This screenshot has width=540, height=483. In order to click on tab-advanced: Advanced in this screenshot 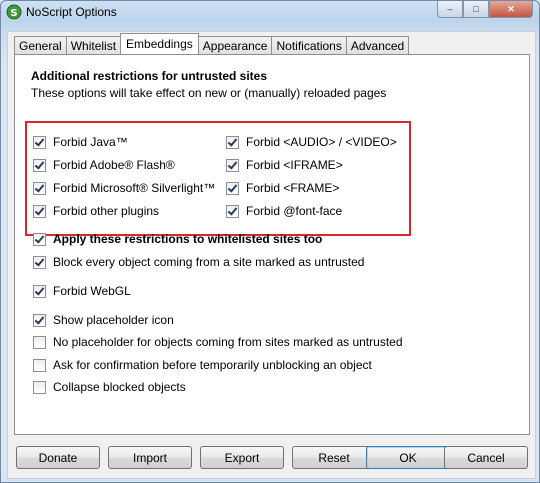, I will do `click(377, 45)`.